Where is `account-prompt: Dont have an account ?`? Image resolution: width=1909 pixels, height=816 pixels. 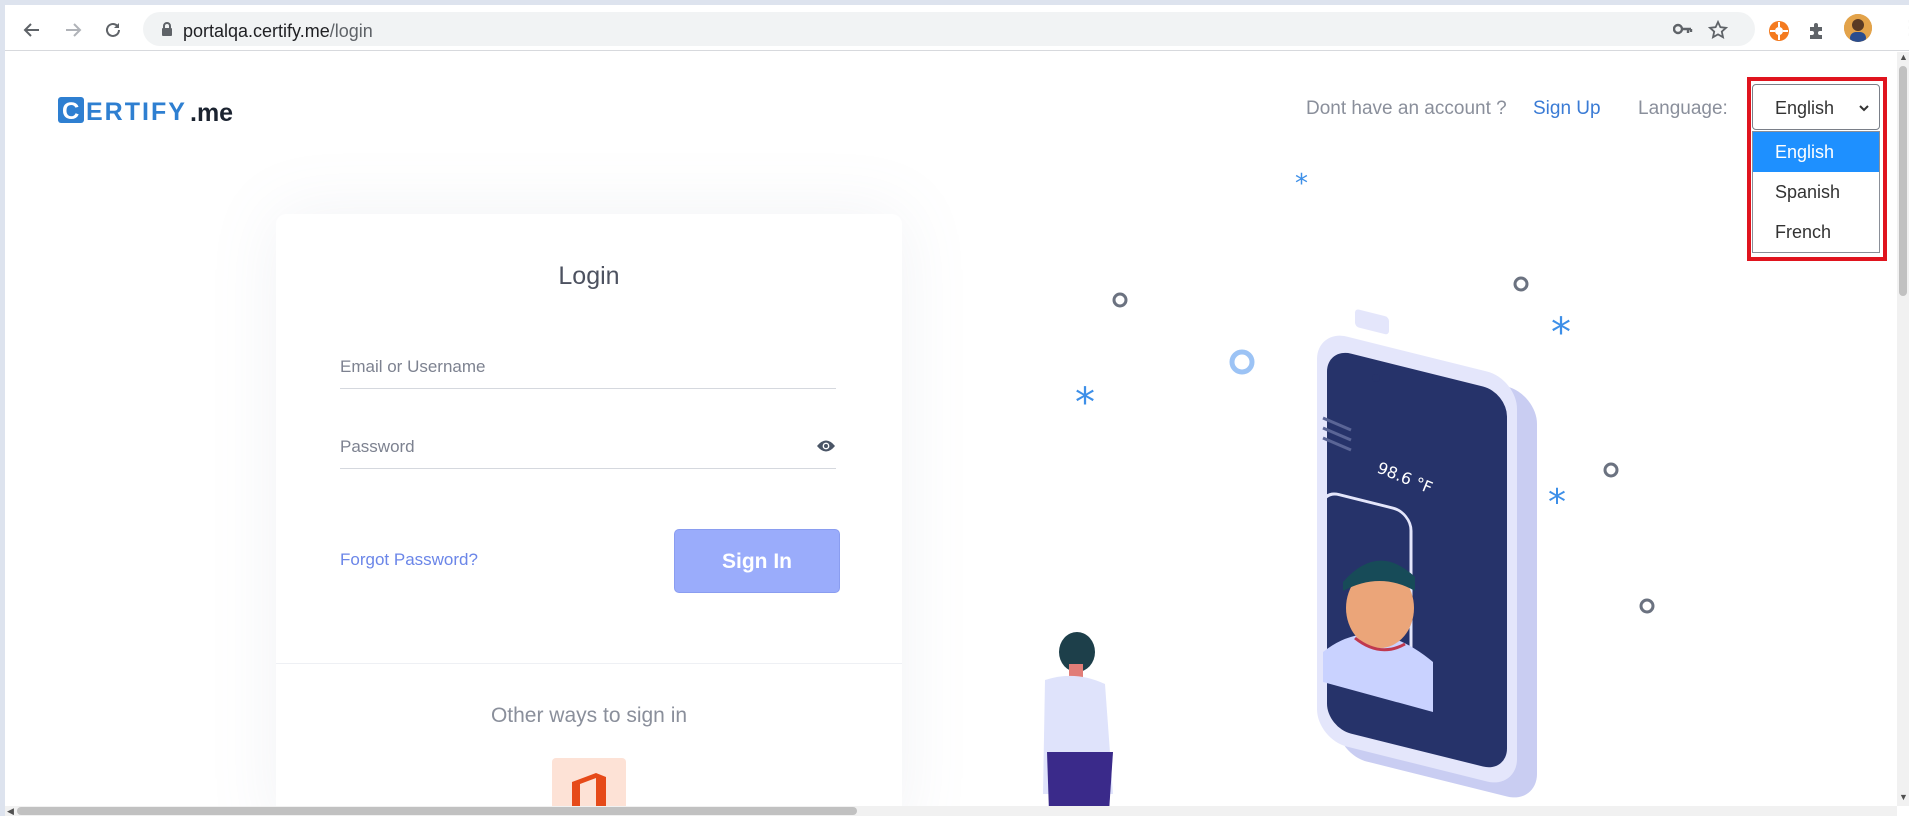
account-prompt: Dont have an account ? is located at coordinates (1406, 108).